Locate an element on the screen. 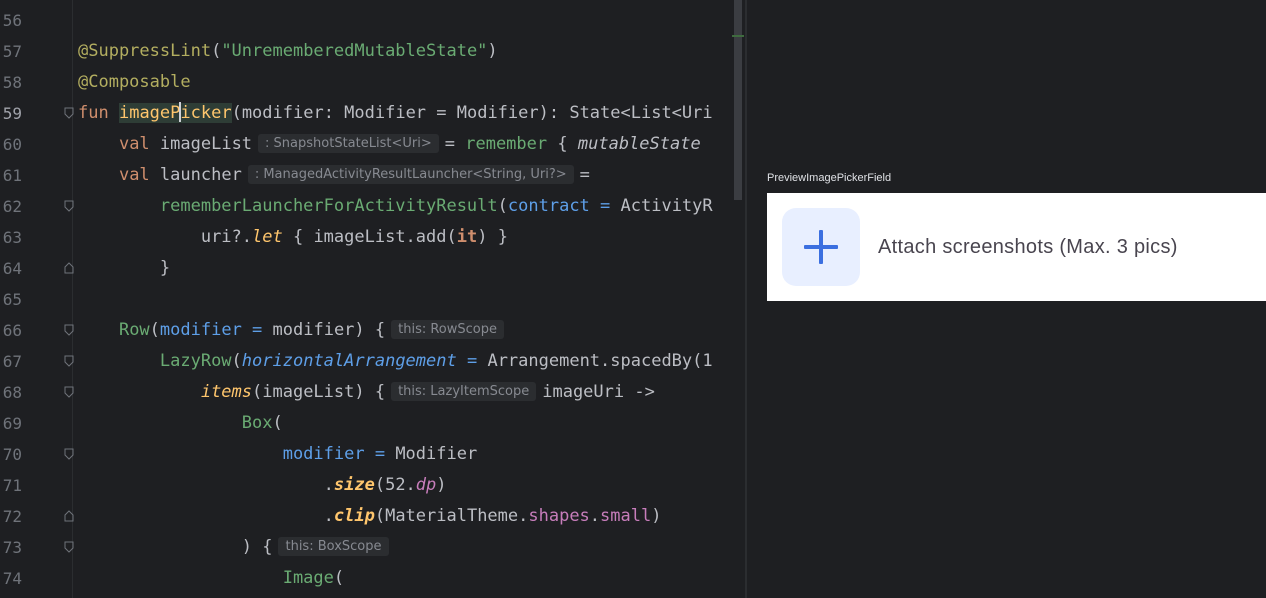 Image resolution: width=1266 pixels, height=598 pixels. keyword-token: fun is located at coordinates (93, 113).